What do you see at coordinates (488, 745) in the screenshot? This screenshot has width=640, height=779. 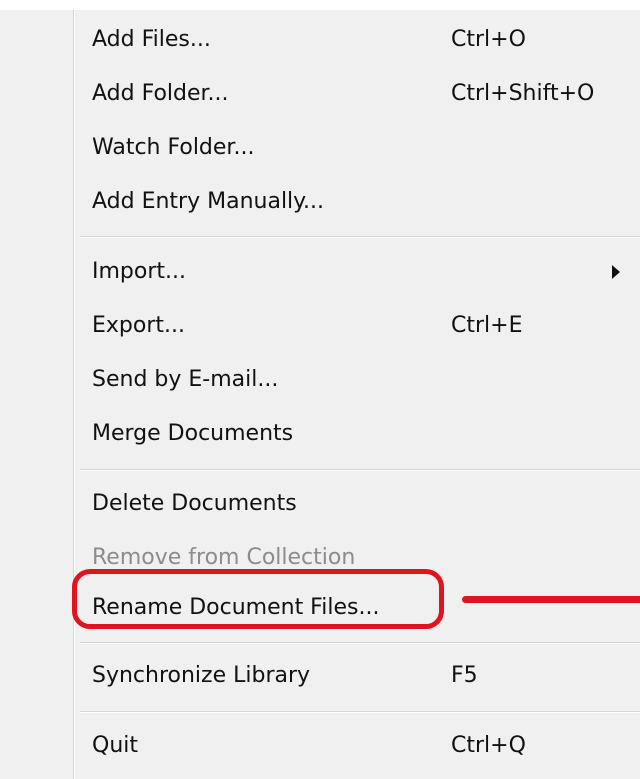 I see `menu-item-shortcut: Ctrl+Q` at bounding box center [488, 745].